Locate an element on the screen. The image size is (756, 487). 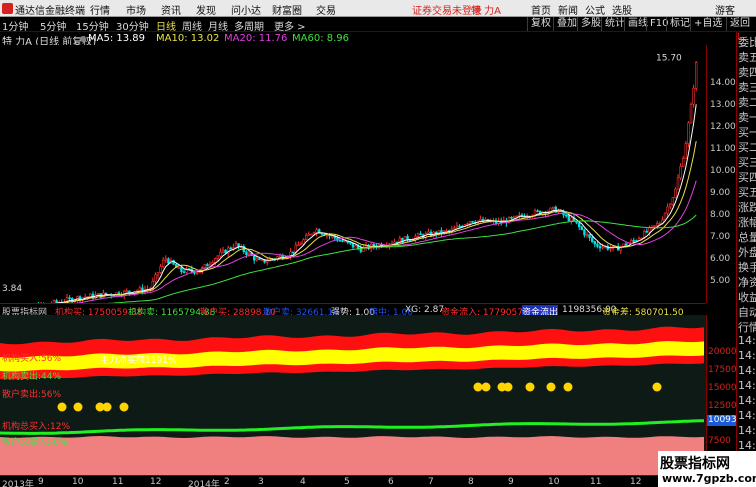
multi-stock-button: 多股 is located at coordinates (590, 24).